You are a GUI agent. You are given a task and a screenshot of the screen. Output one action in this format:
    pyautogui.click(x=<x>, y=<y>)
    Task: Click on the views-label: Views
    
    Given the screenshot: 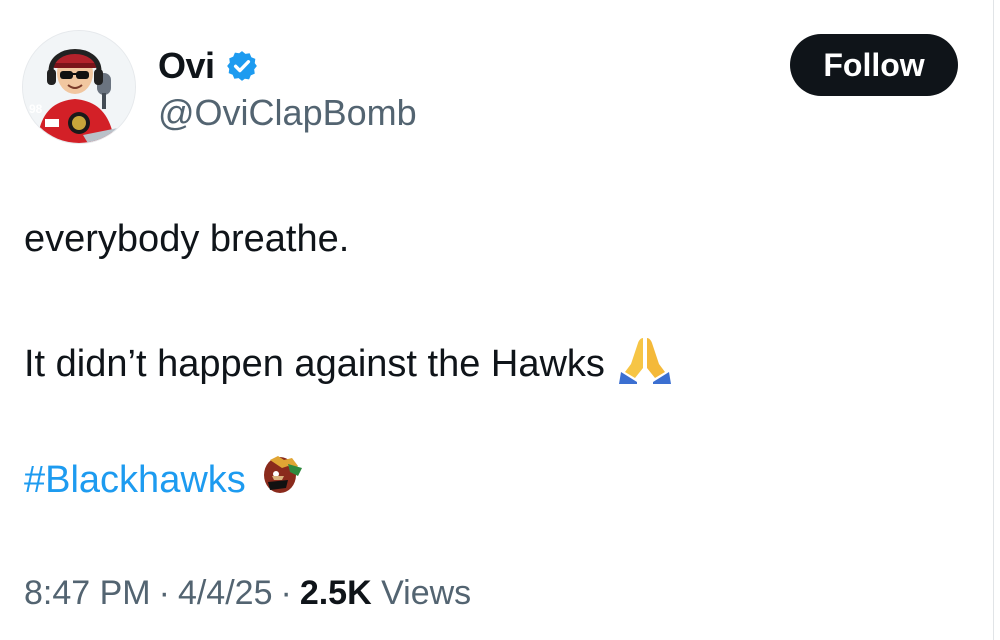 What is the action you would take?
    pyautogui.click(x=426, y=593)
    